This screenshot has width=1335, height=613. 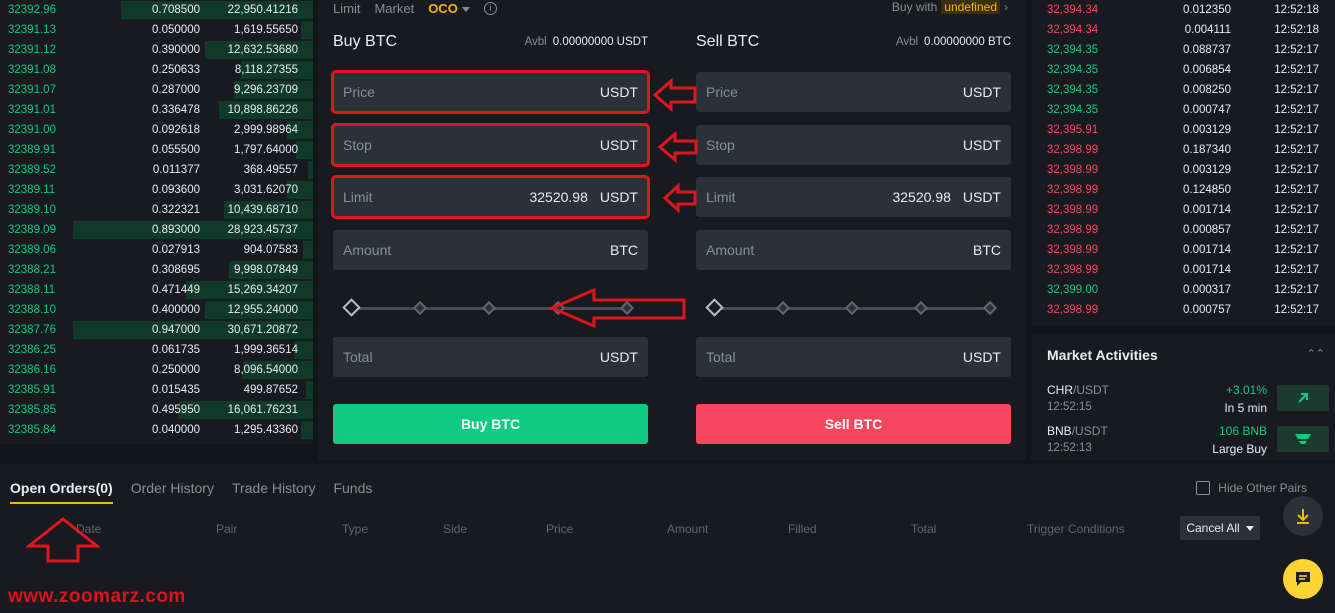 What do you see at coordinates (677, 147) in the screenshot?
I see `annotation-arrow-left-icon` at bounding box center [677, 147].